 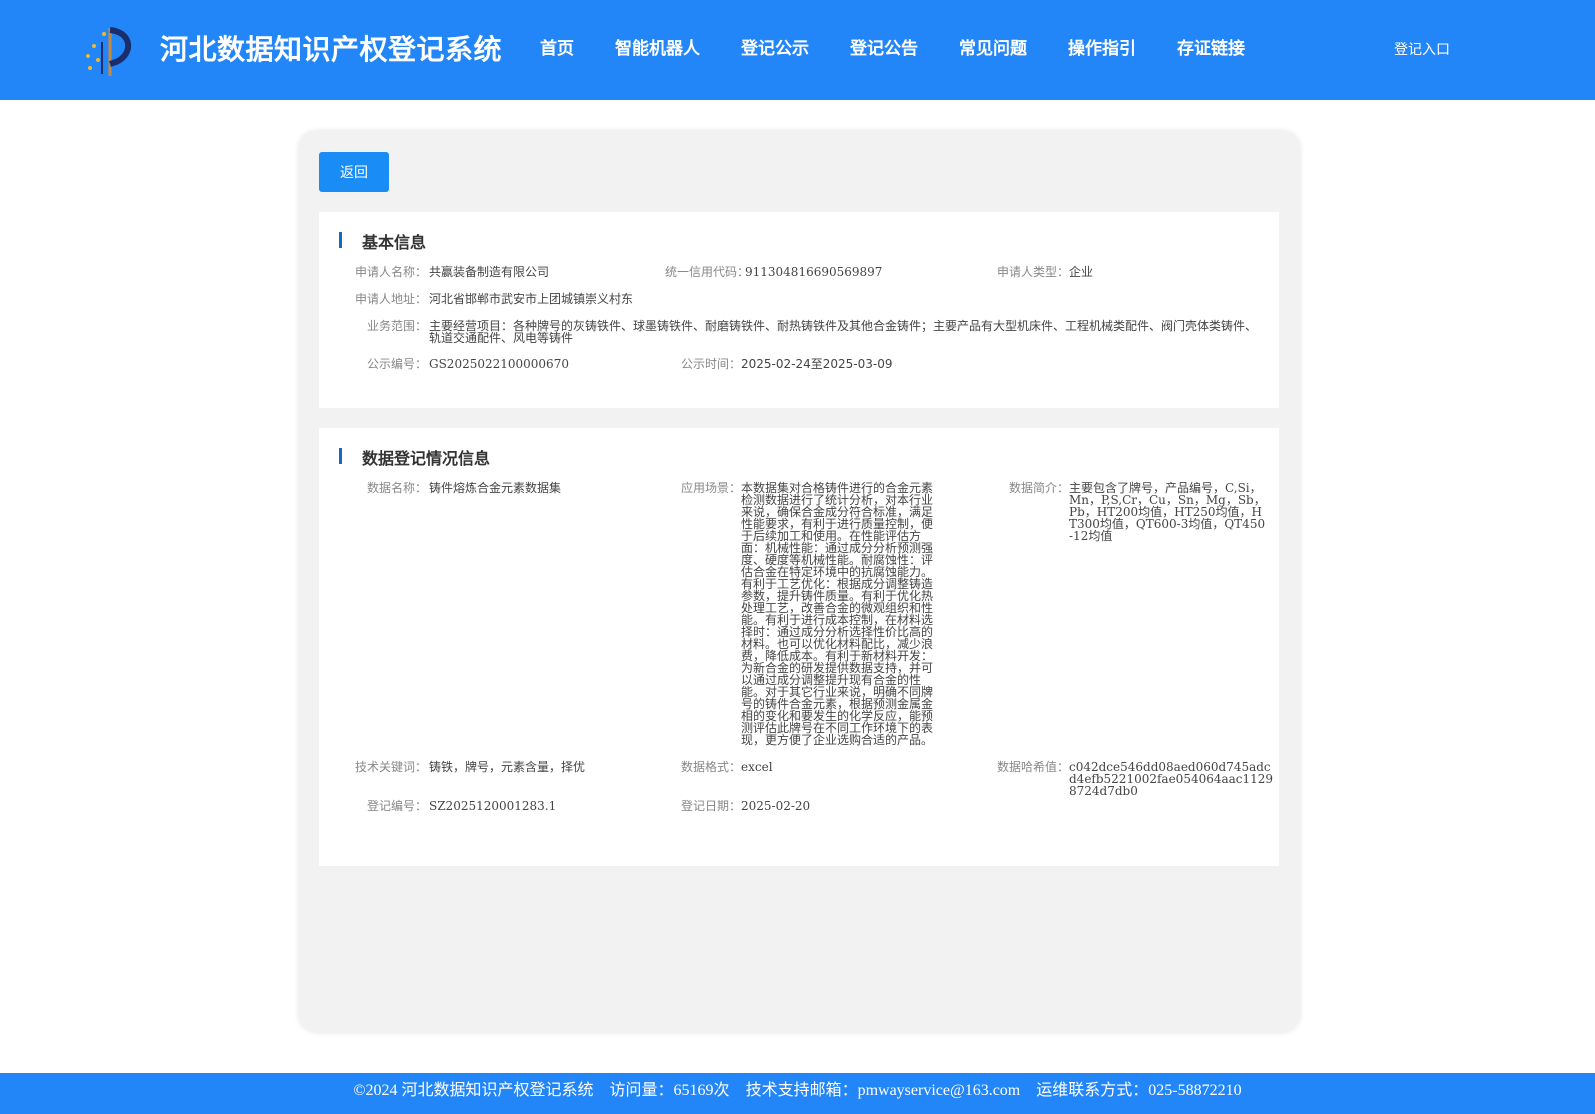 I want to click on footer-visits: 访问量：65169次, so click(x=669, y=1090).